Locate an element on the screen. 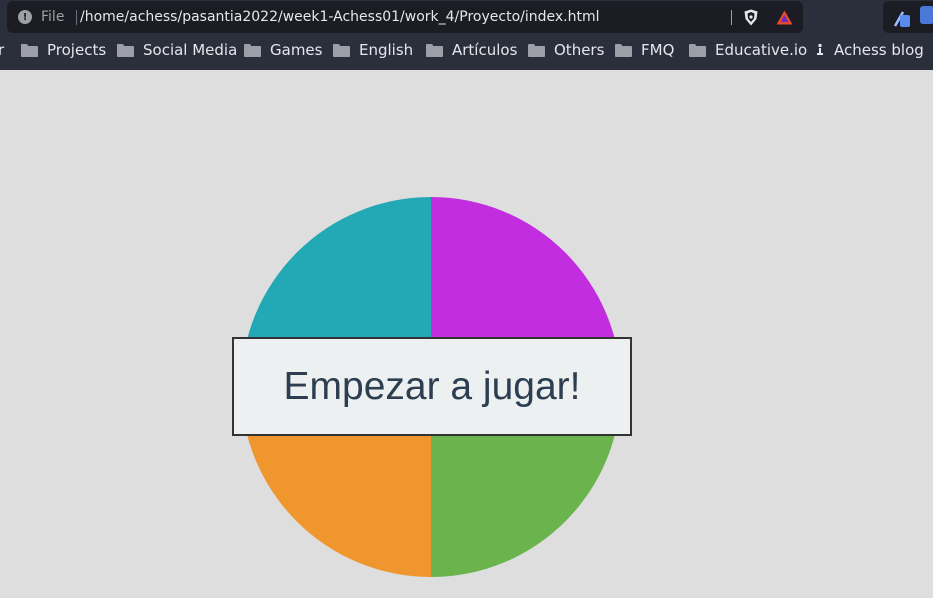  bookmark-folder-fmq: FMQ is located at coordinates (644, 50).